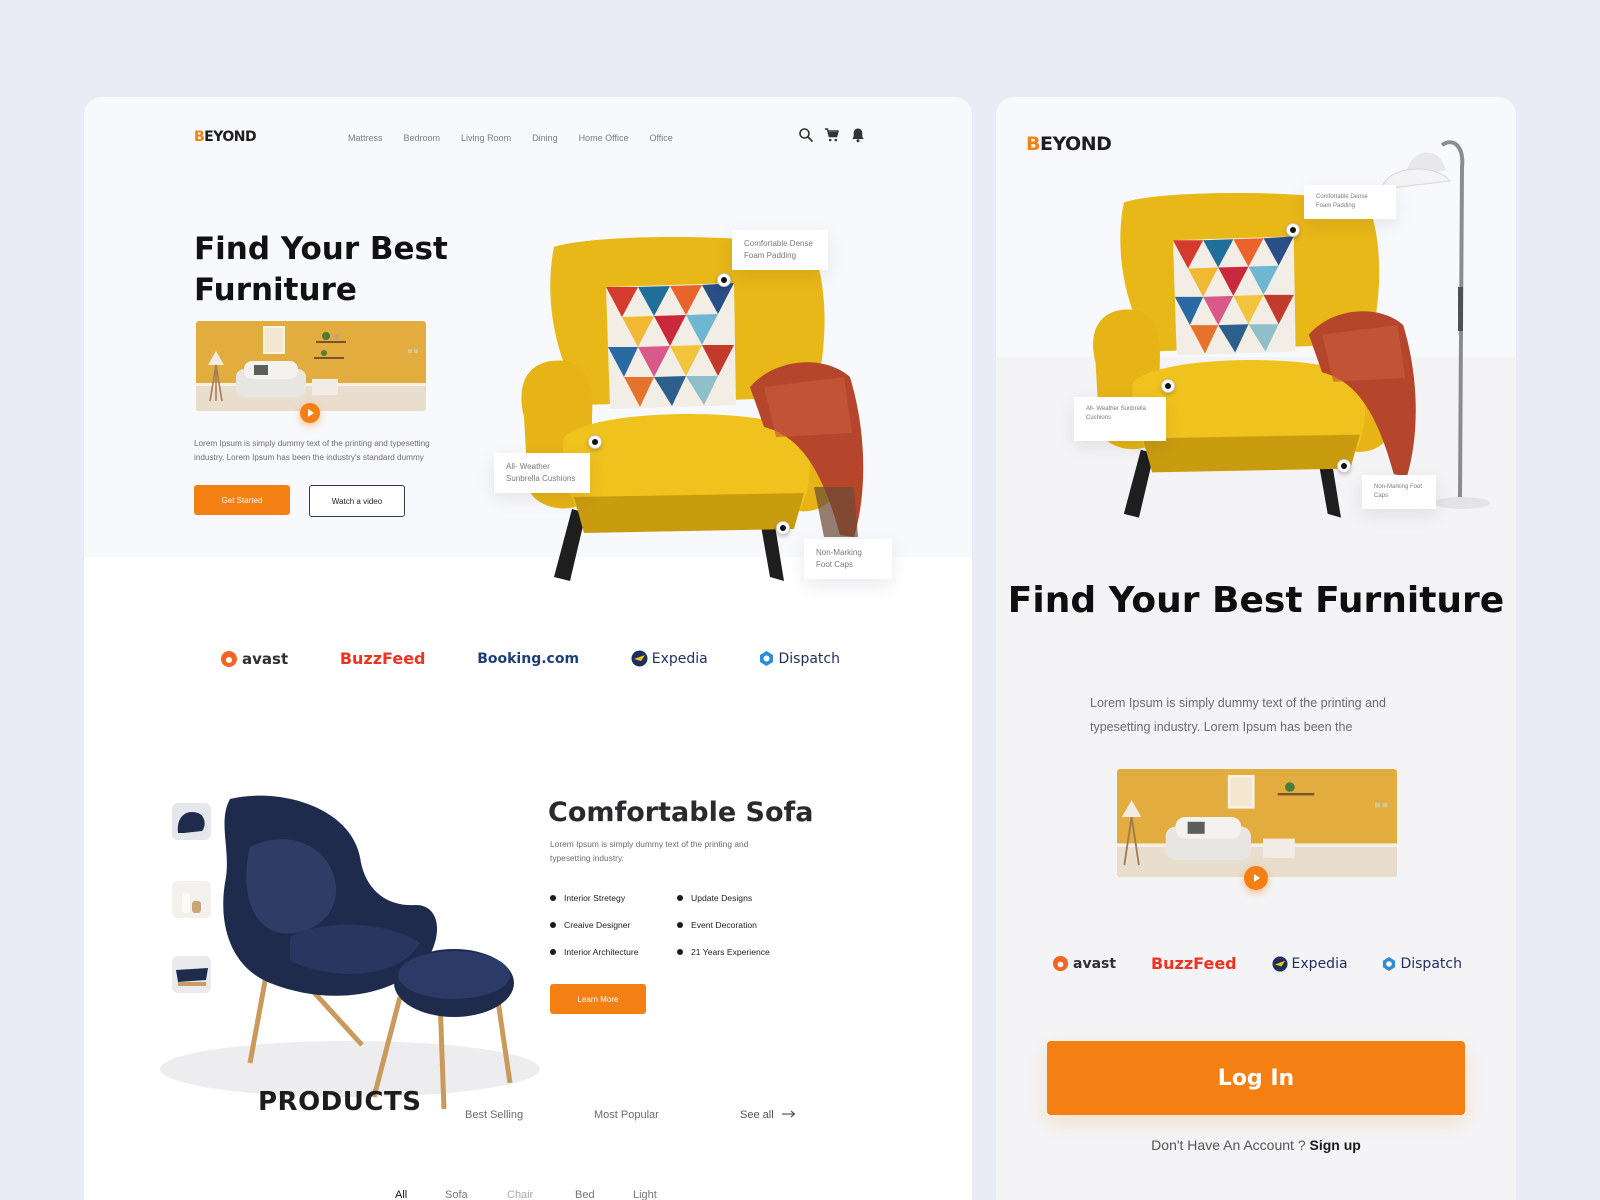 This screenshot has width=1600, height=1200. What do you see at coordinates (645, 1194) in the screenshot?
I see `category-light: Light` at bounding box center [645, 1194].